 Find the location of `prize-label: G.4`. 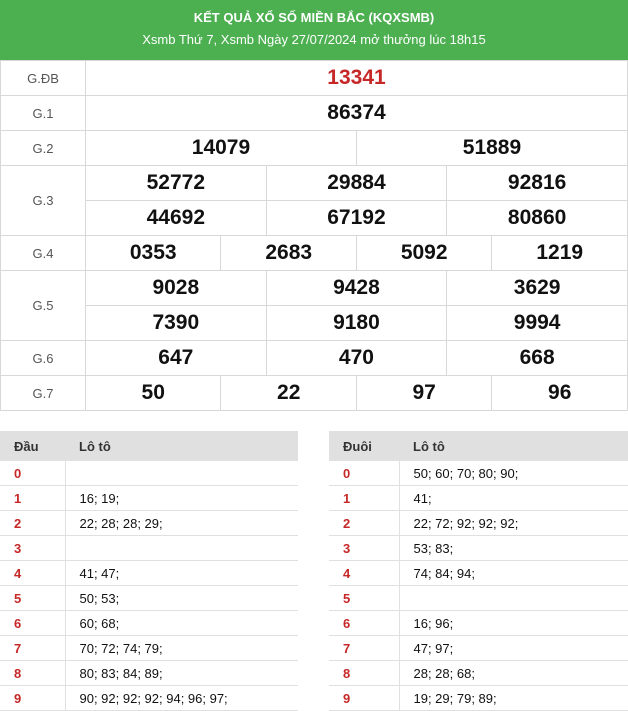

prize-label: G.4 is located at coordinates (43, 253).